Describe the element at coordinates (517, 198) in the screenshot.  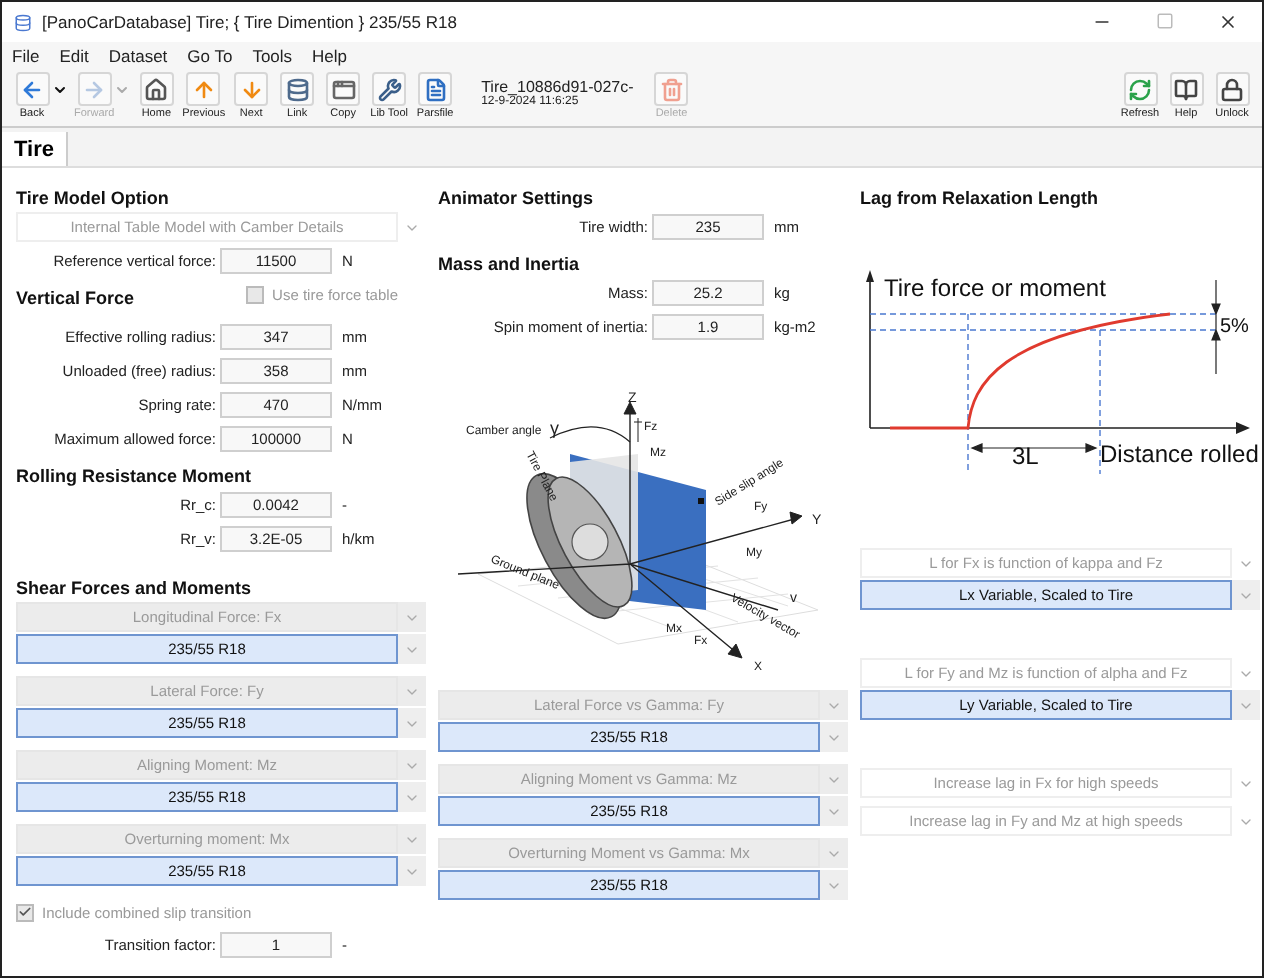
I see `section-heading: Animator Settings` at that location.